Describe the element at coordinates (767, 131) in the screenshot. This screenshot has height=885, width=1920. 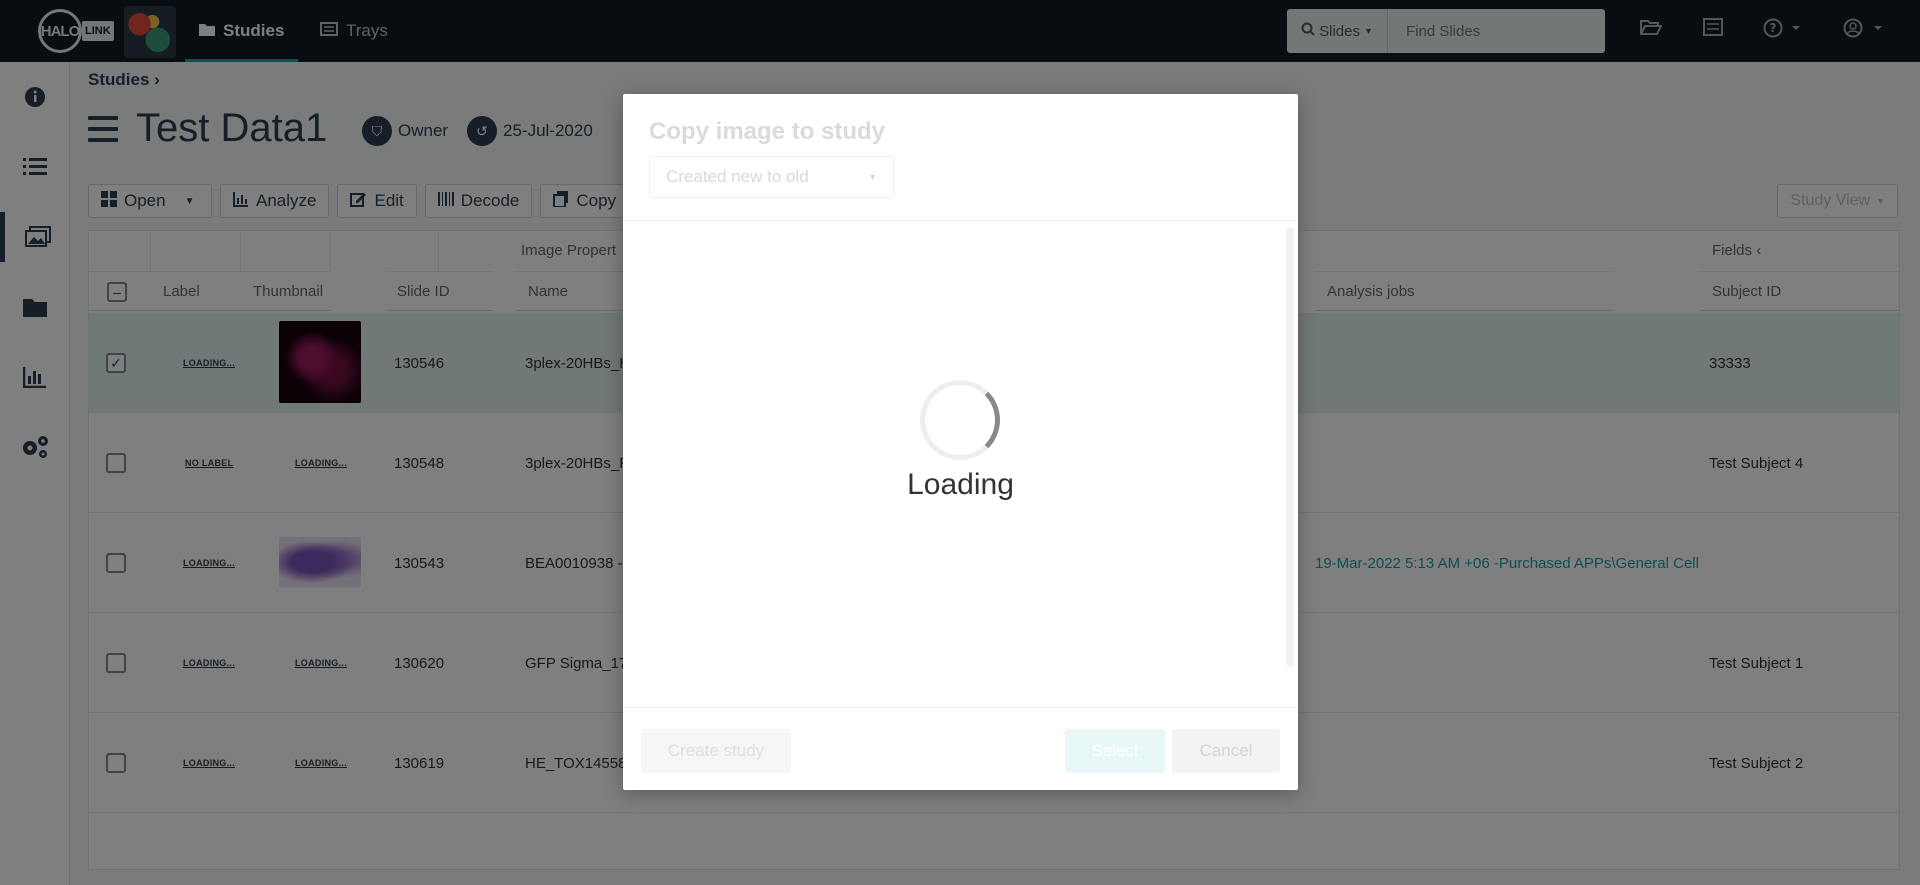
I see `modal-title: Copy image to study` at that location.